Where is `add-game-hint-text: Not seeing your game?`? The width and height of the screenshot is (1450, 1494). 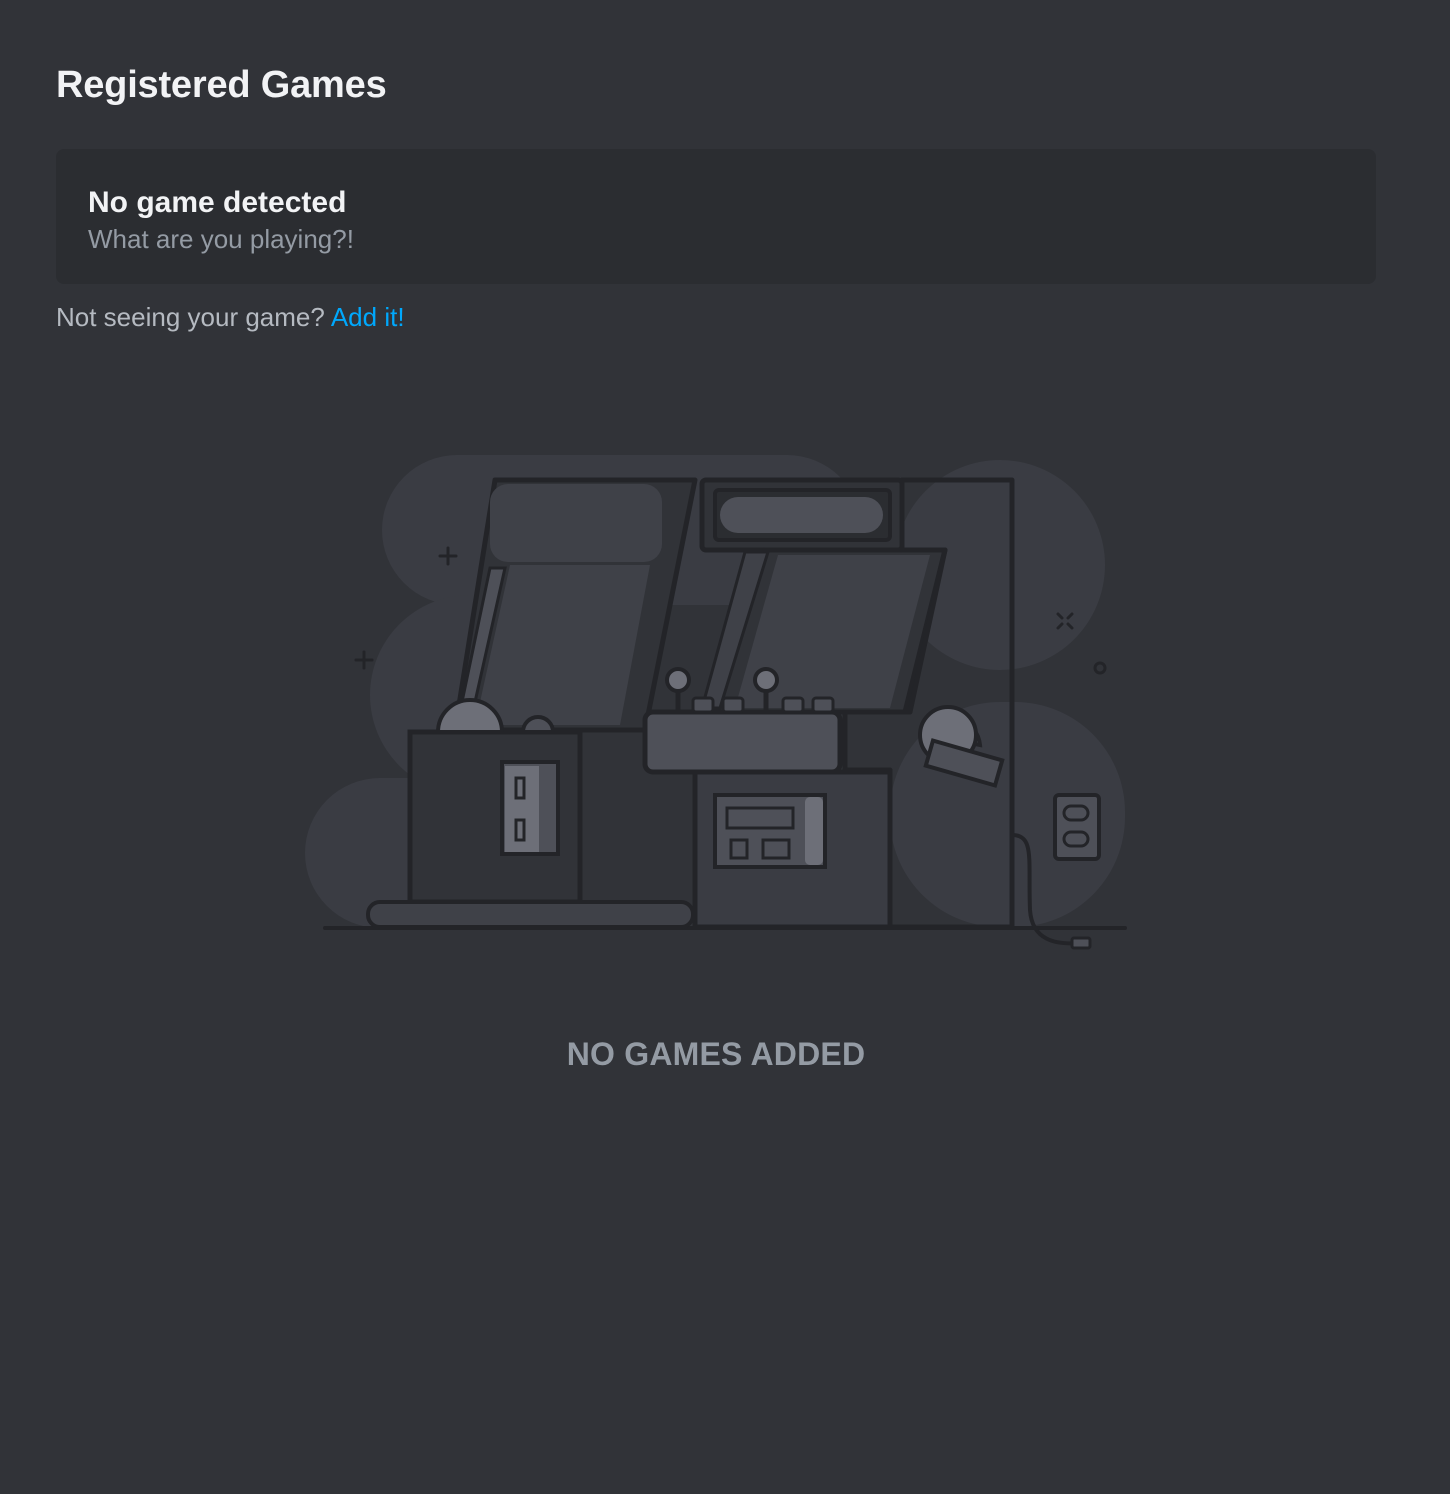
add-game-hint-text: Not seeing your game? is located at coordinates (190, 317).